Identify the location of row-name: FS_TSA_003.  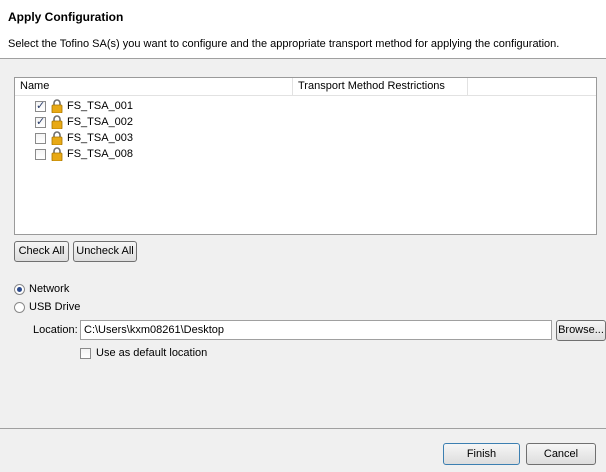
(100, 138).